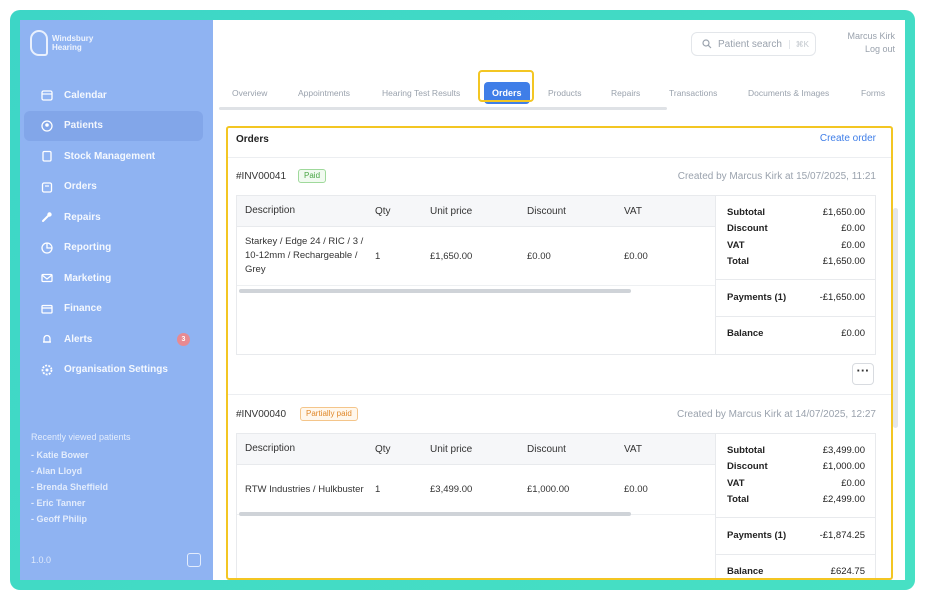 This screenshot has height=600, width=925. What do you see at coordinates (451, 489) in the screenshot?
I see `item-unit-price: £3,499.00` at bounding box center [451, 489].